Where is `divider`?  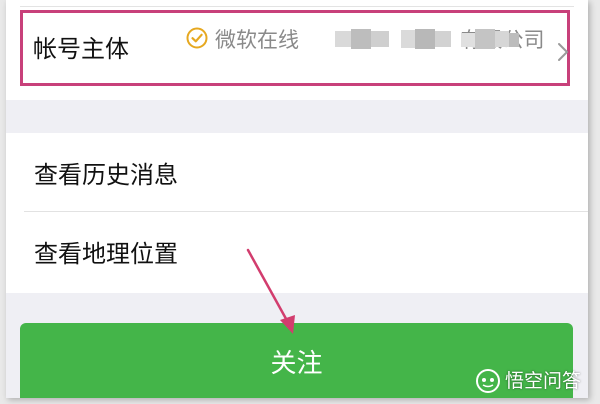 divider is located at coordinates (297, 6).